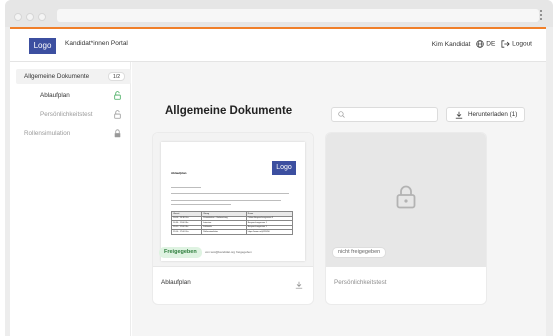 The image size is (553, 336). Describe the element at coordinates (57, 76) in the screenshot. I see `sidebar-item-label: Allgemeine Dokumente` at that location.